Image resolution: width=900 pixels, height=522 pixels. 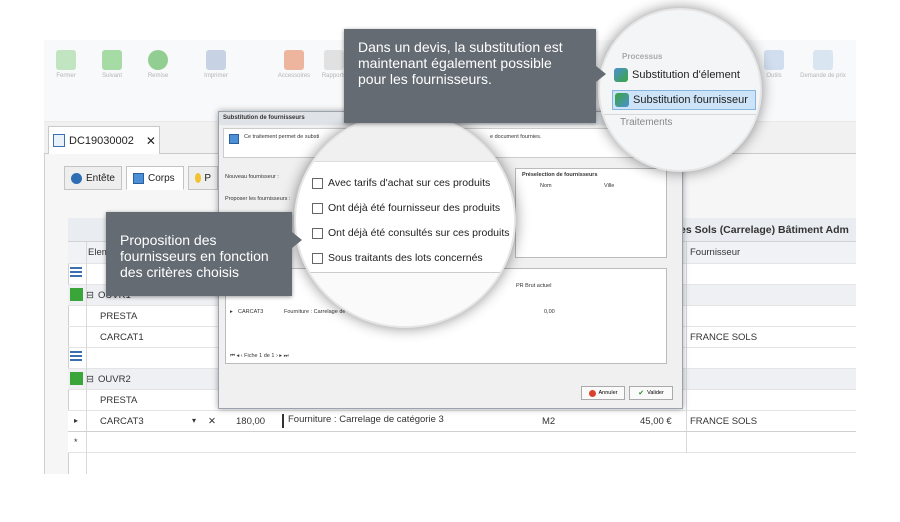 What do you see at coordinates (401, 183) in the screenshot?
I see `option-tarifs-achat: Avec tarifs d'achat sur ces produits` at bounding box center [401, 183].